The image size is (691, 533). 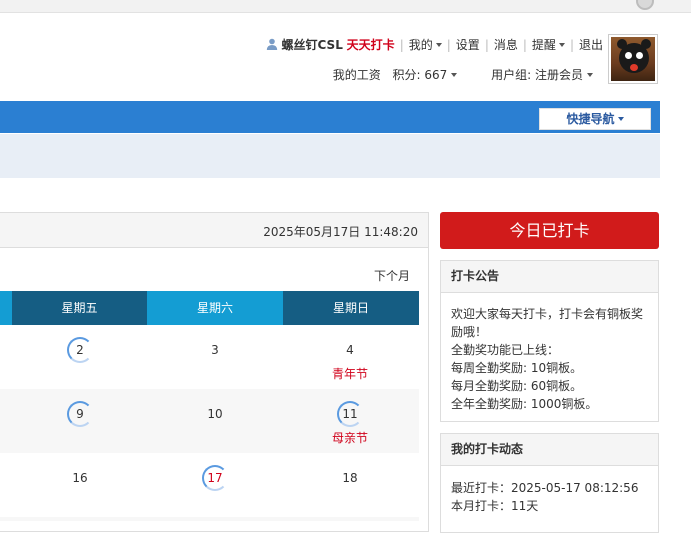 I want to click on window-control-icon, so click(x=645, y=5).